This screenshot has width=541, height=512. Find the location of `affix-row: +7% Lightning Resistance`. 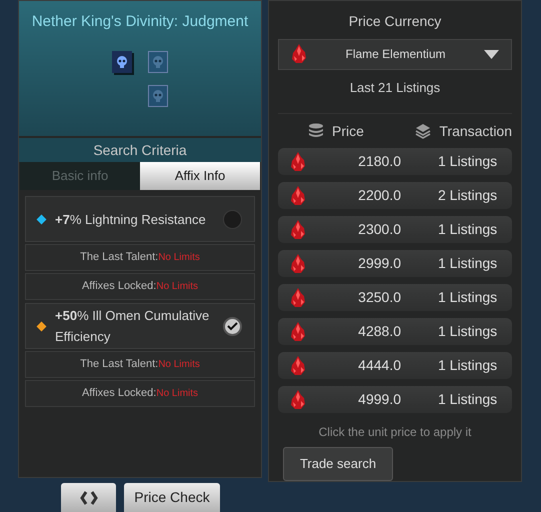

affix-row: +7% Lightning Resistance is located at coordinates (140, 219).